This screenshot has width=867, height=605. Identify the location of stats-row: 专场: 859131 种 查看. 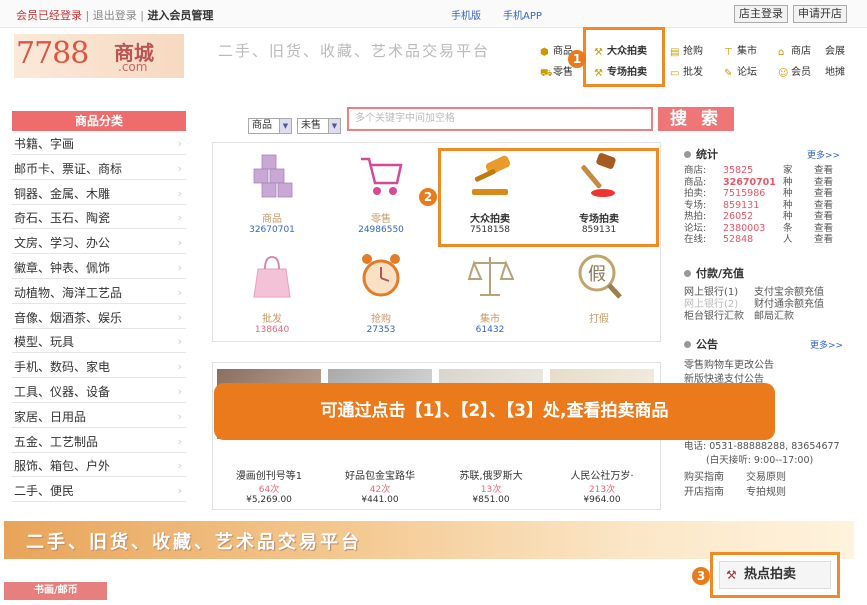
(764, 206).